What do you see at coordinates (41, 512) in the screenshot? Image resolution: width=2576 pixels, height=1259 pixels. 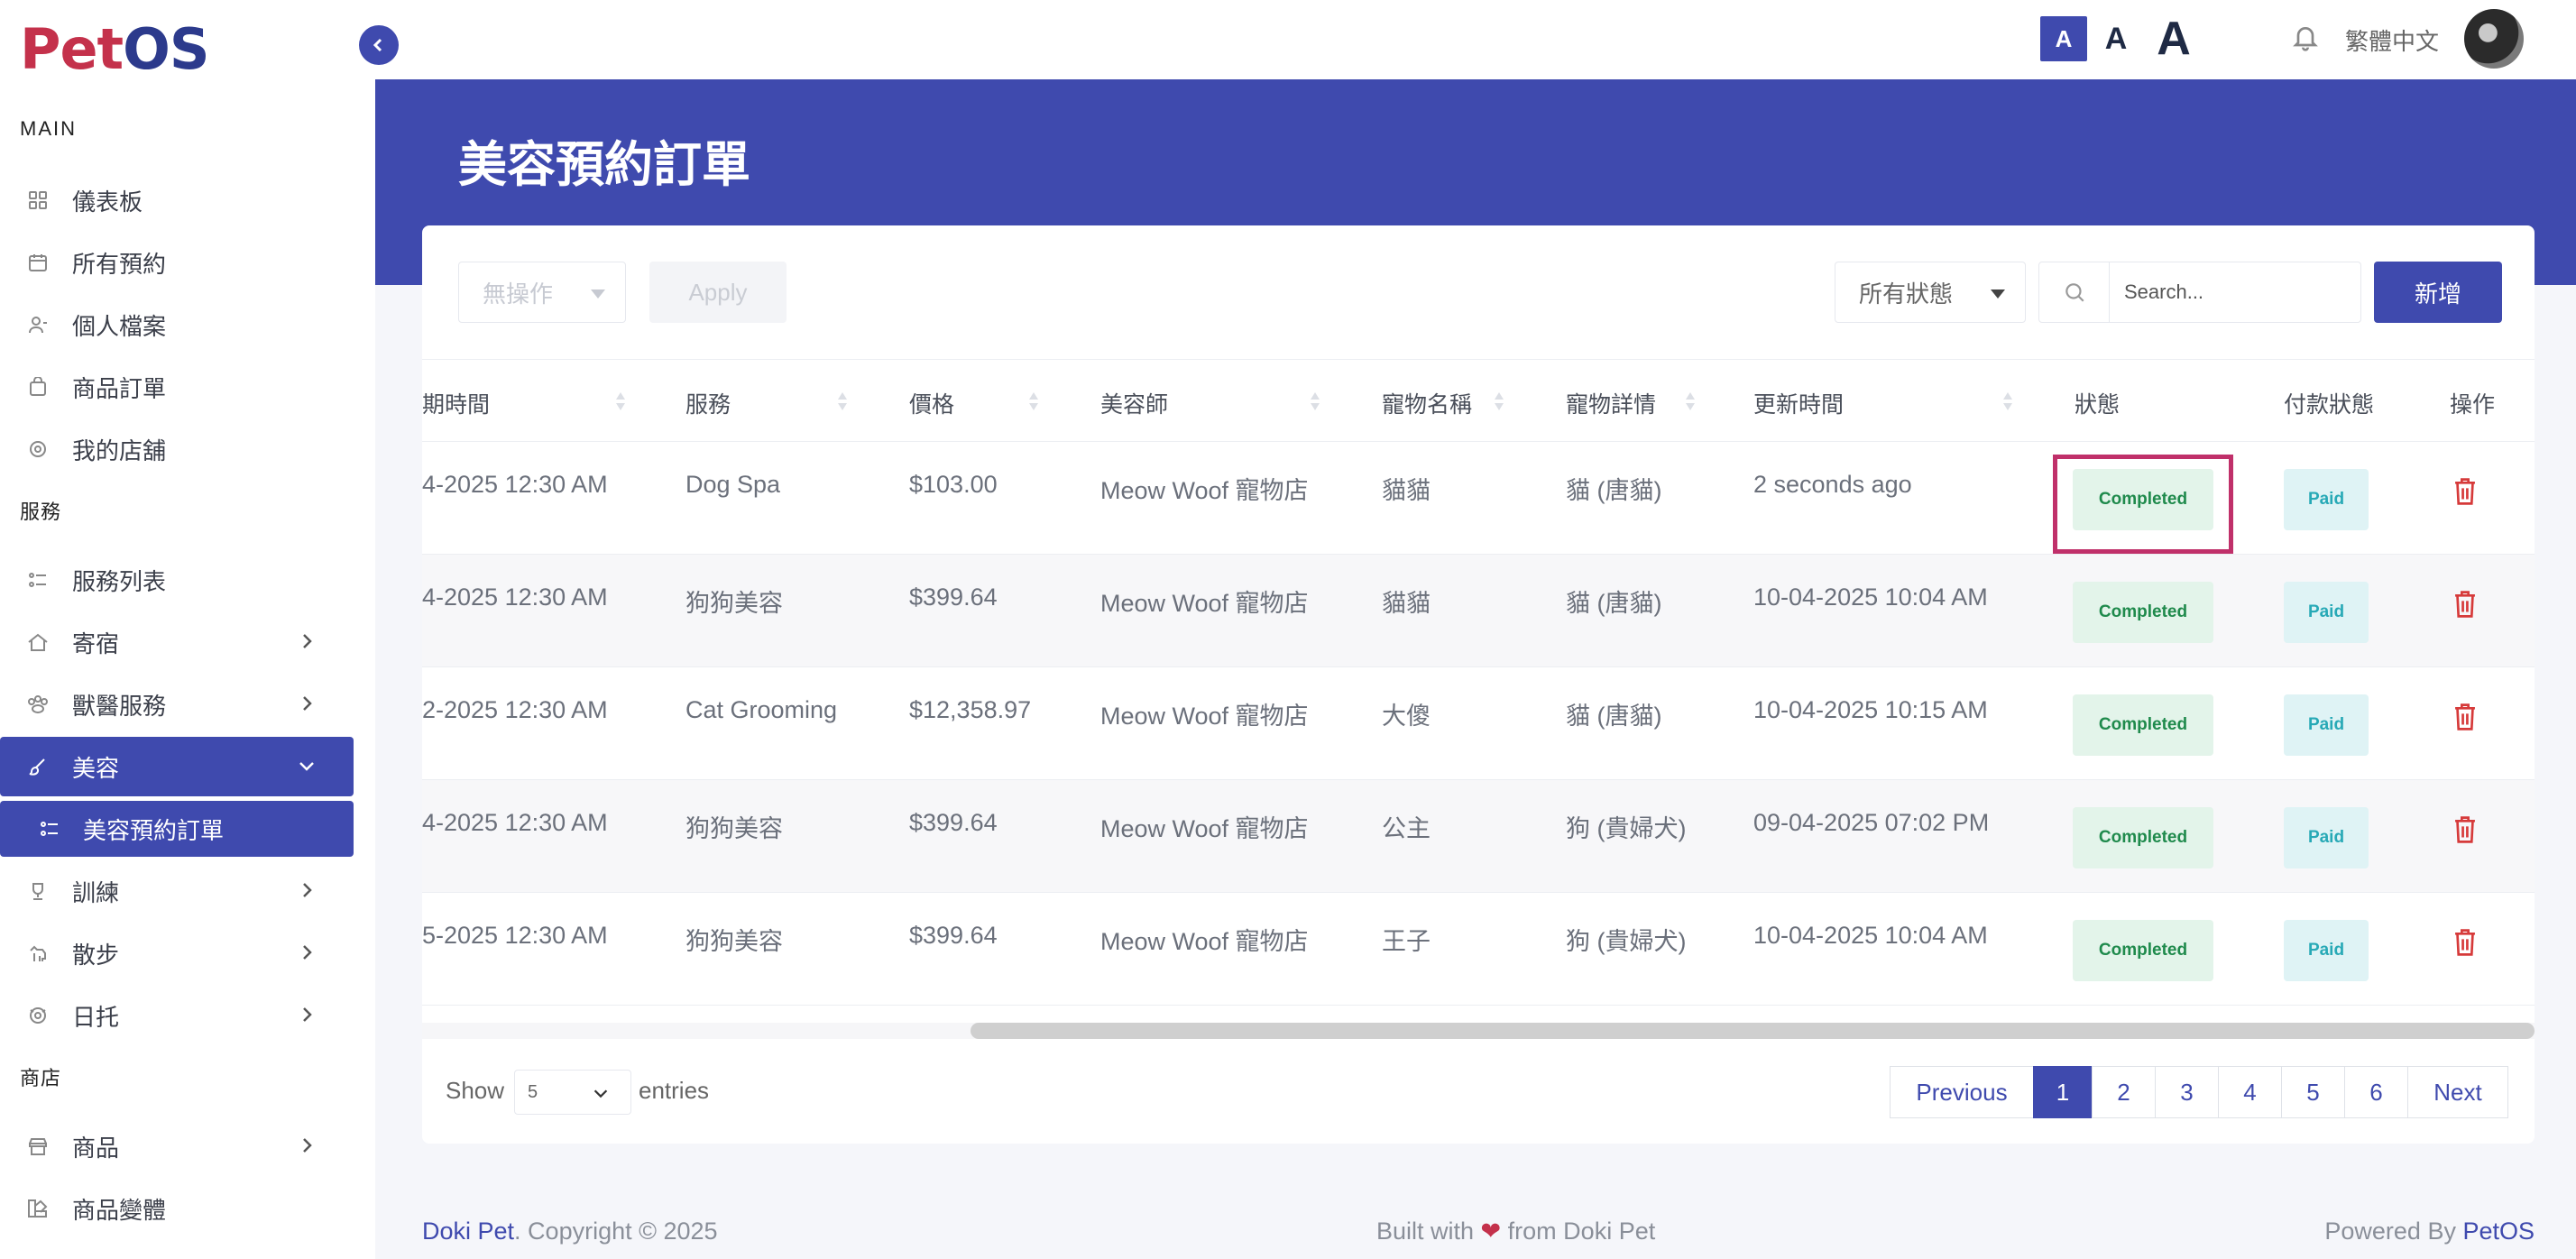 I see `section-label-services: 服務` at bounding box center [41, 512].